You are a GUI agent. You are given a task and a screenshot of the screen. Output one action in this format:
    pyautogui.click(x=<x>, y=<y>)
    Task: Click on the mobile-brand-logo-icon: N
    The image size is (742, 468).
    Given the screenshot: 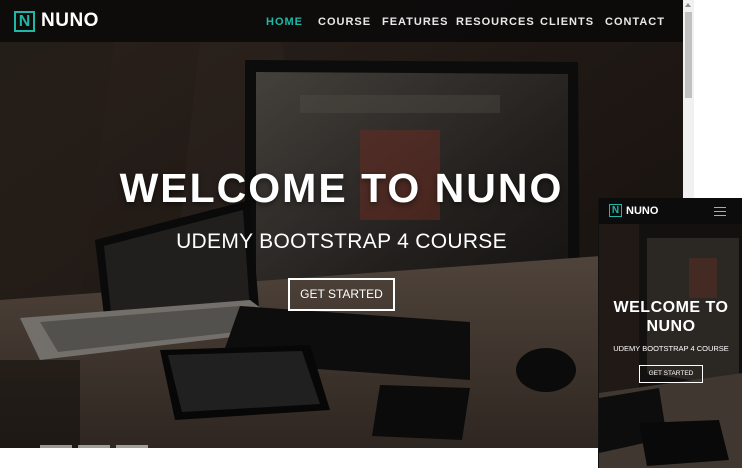 What is the action you would take?
    pyautogui.click(x=615, y=210)
    